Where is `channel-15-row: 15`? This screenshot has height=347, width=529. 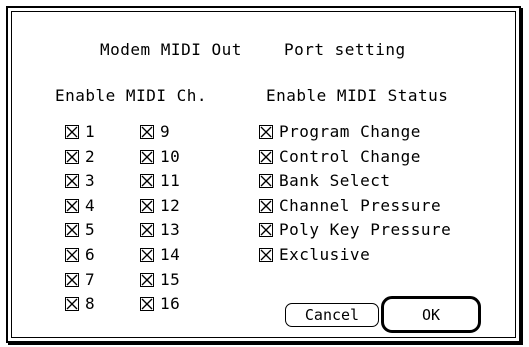 channel-15-row: 15 is located at coordinates (160, 280).